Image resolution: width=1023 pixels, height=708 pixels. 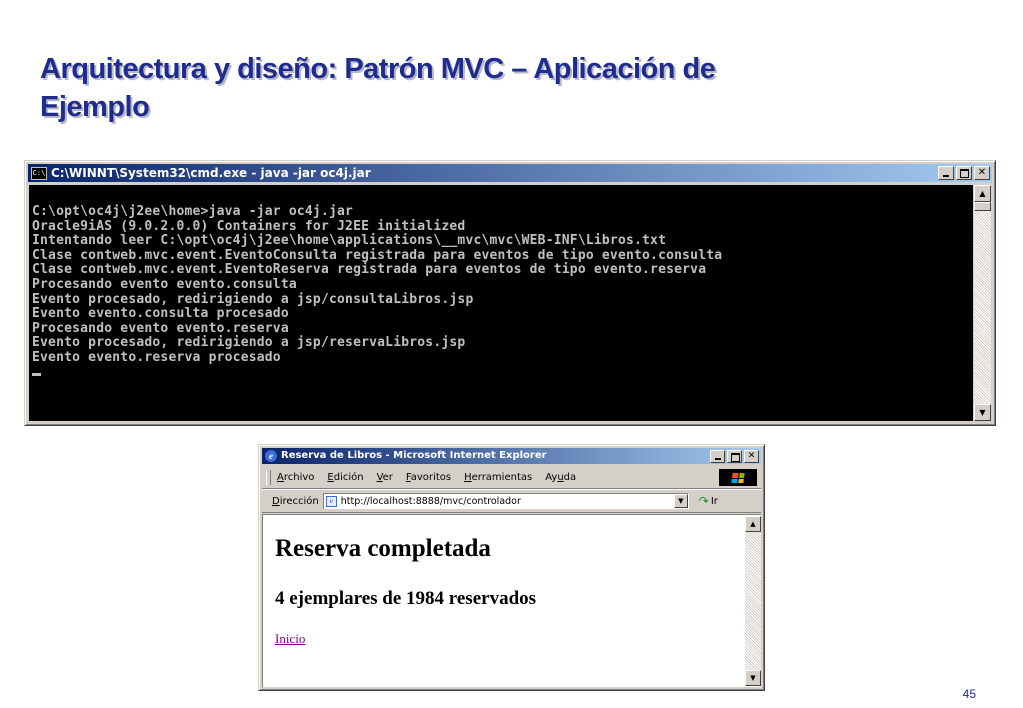 I want to click on browser-scrollbar: ▲ ▼, so click(x=753, y=601).